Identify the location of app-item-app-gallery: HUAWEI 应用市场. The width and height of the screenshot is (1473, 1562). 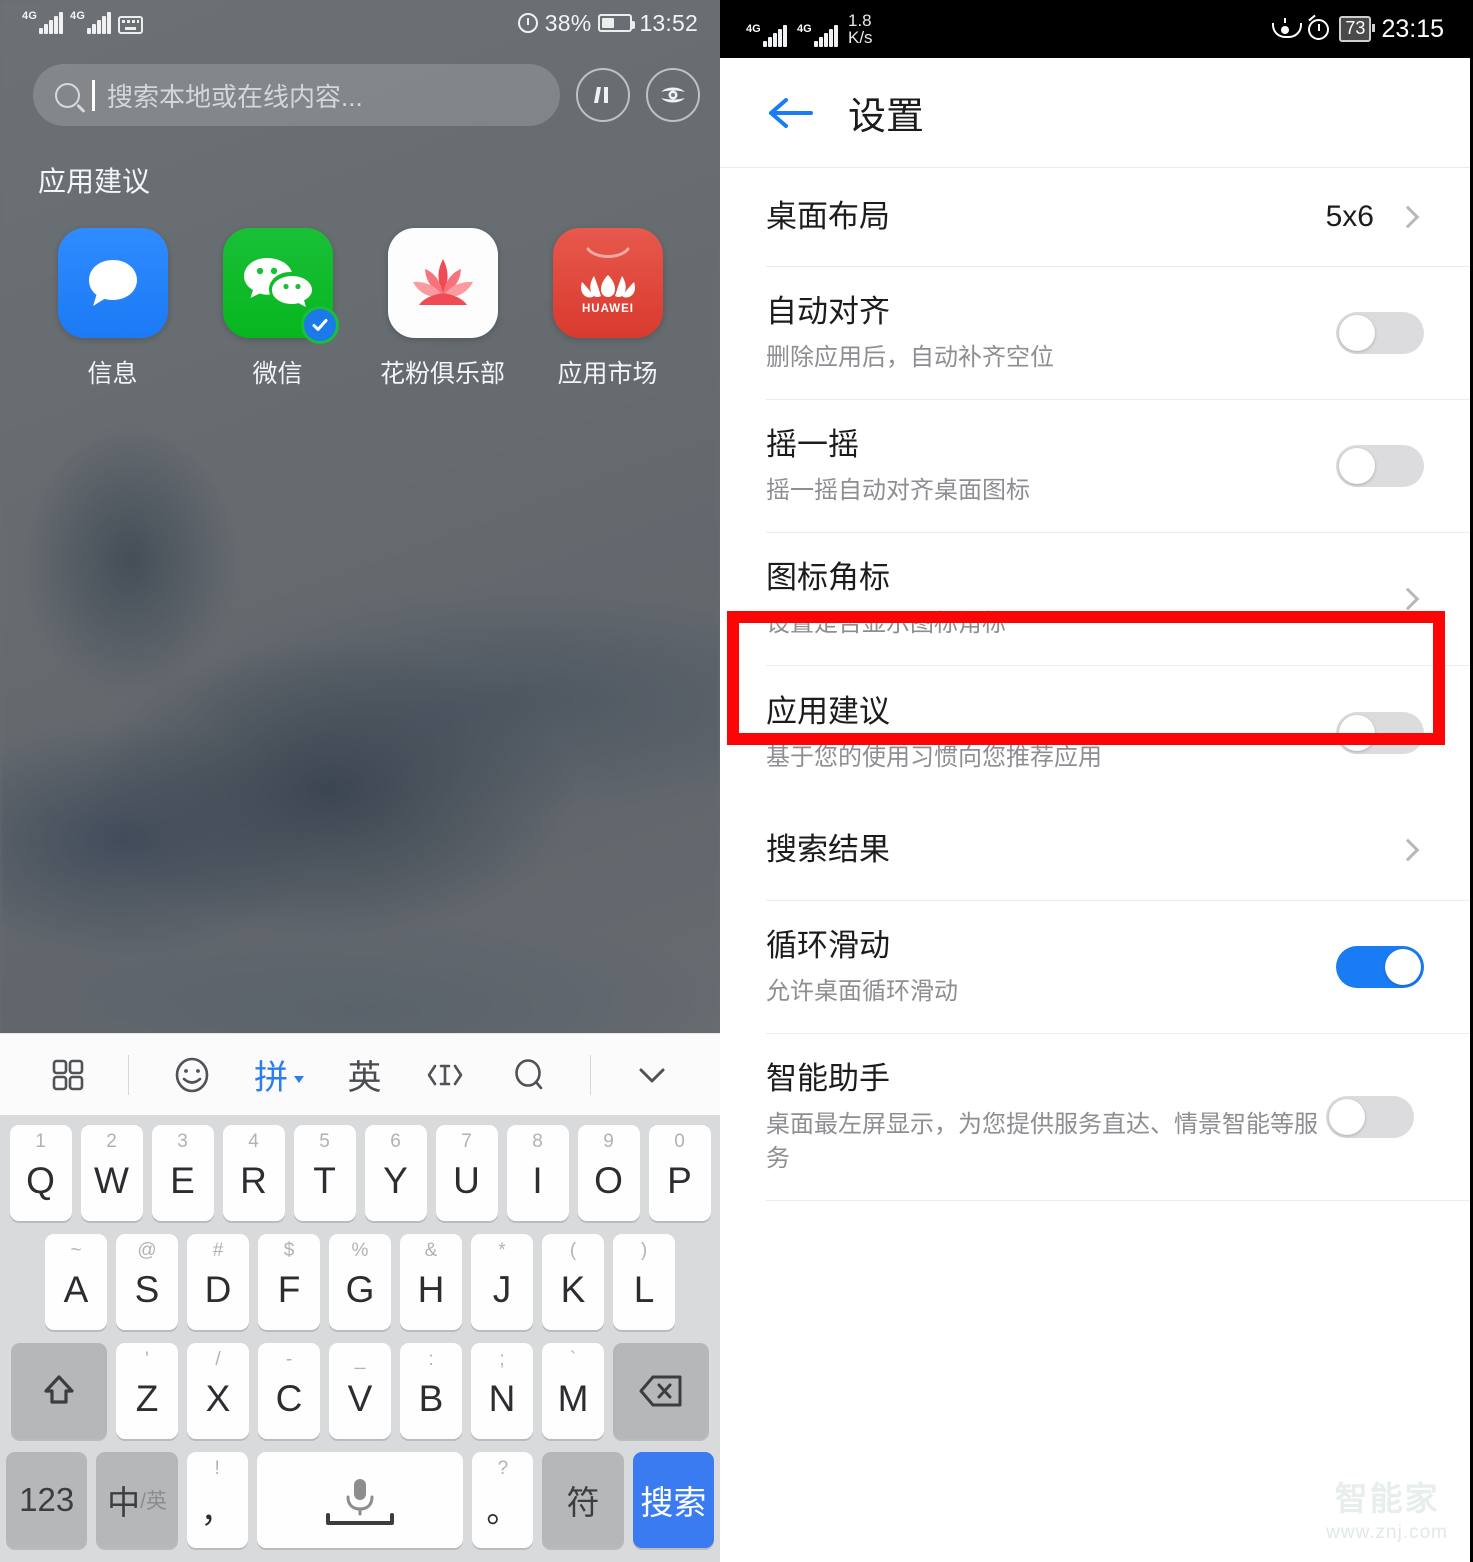
(607, 309).